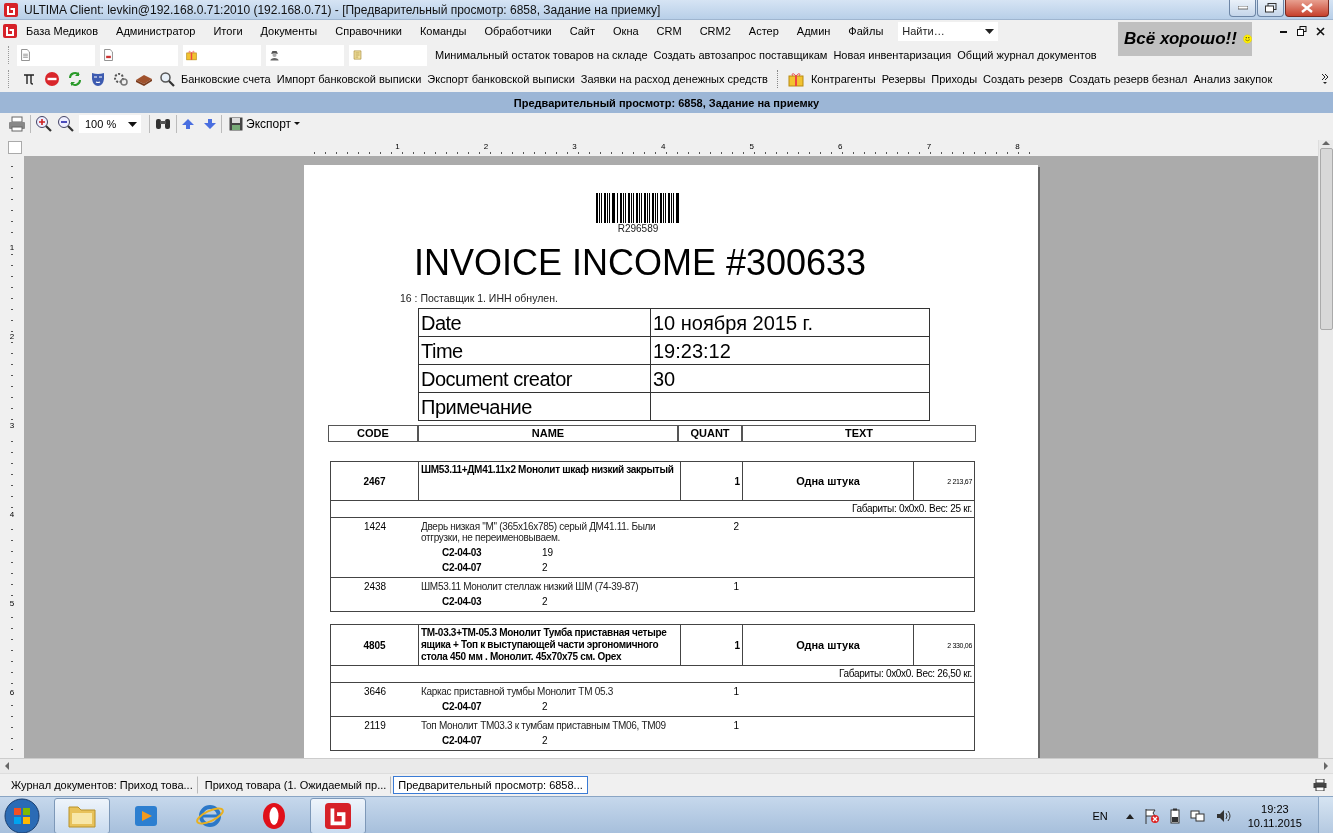  Describe the element at coordinates (44, 124) in the screenshot. I see `zoom-in-icon` at that location.